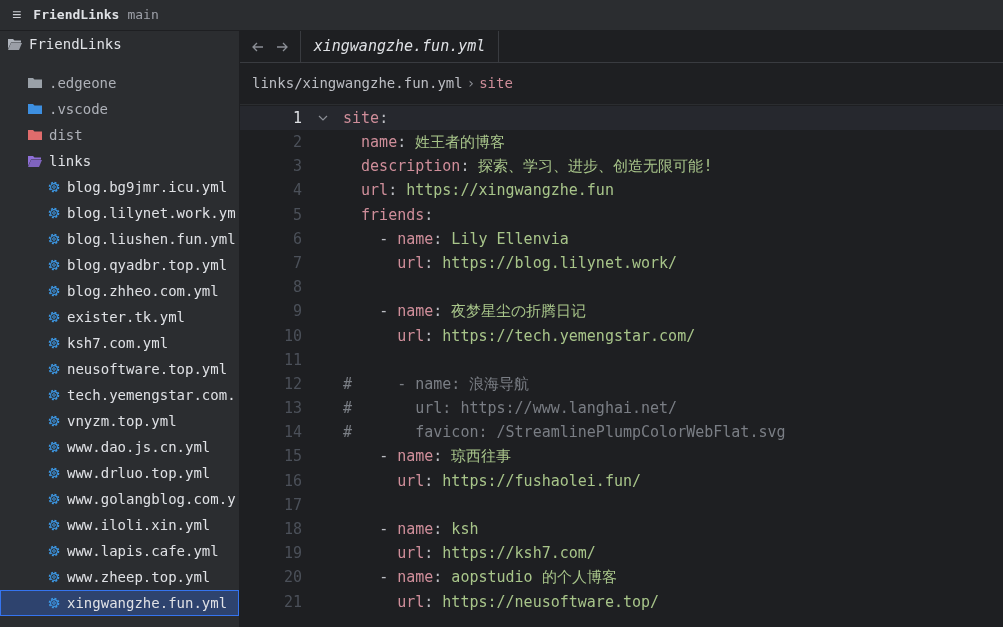  What do you see at coordinates (528, 602) in the screenshot?
I see `code-line: url: https://neusoftware.top/` at bounding box center [528, 602].